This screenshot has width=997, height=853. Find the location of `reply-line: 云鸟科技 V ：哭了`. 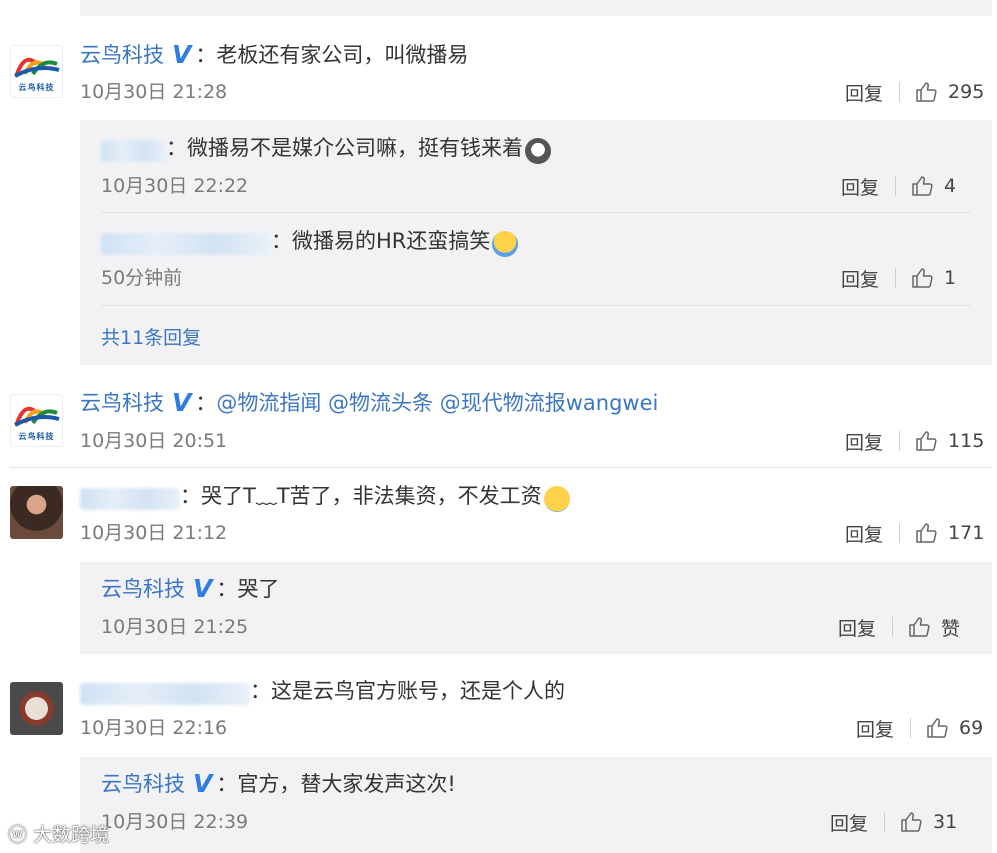

reply-line: 云鸟科技 V ：哭了 is located at coordinates (190, 590).